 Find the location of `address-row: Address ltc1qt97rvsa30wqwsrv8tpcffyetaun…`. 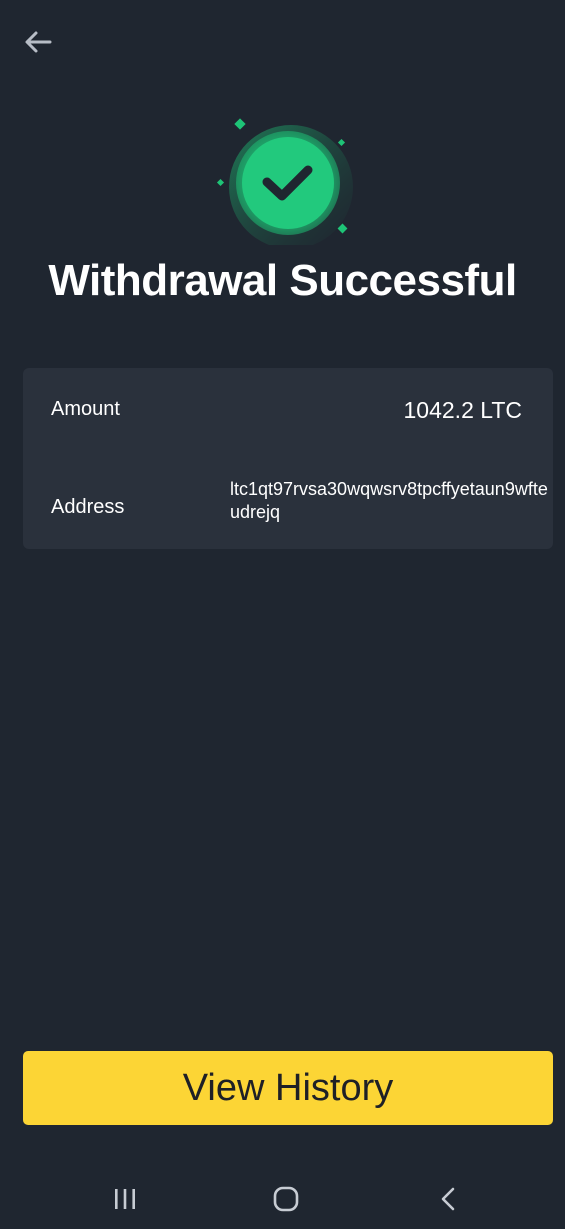

address-row: Address ltc1qt97rvsa30wqwsrv8tpcffyetaun… is located at coordinates (288, 508).